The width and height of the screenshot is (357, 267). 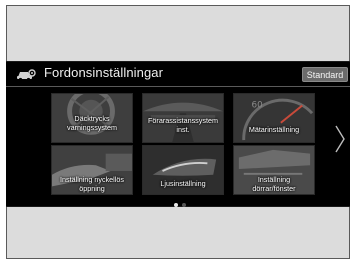 What do you see at coordinates (274, 170) in the screenshot?
I see `tile-door-window: Inställning dörrar/fönster` at bounding box center [274, 170].